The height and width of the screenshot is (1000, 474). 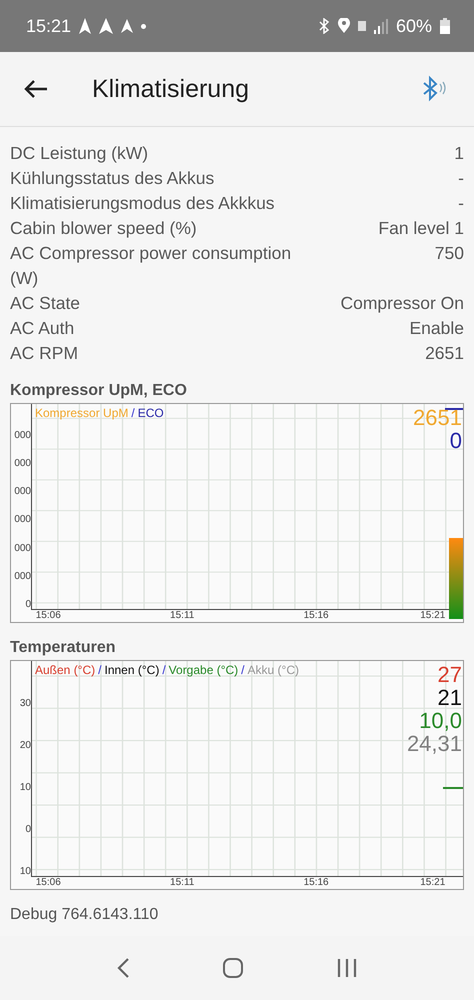 What do you see at coordinates (444, 353) in the screenshot?
I see `row-value: 2651` at bounding box center [444, 353].